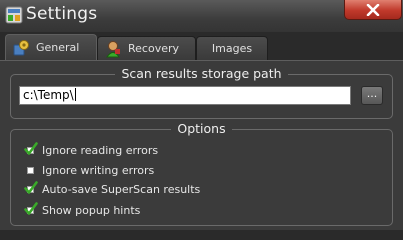  What do you see at coordinates (201, 16) in the screenshot?
I see `title-bar: Settings` at bounding box center [201, 16].